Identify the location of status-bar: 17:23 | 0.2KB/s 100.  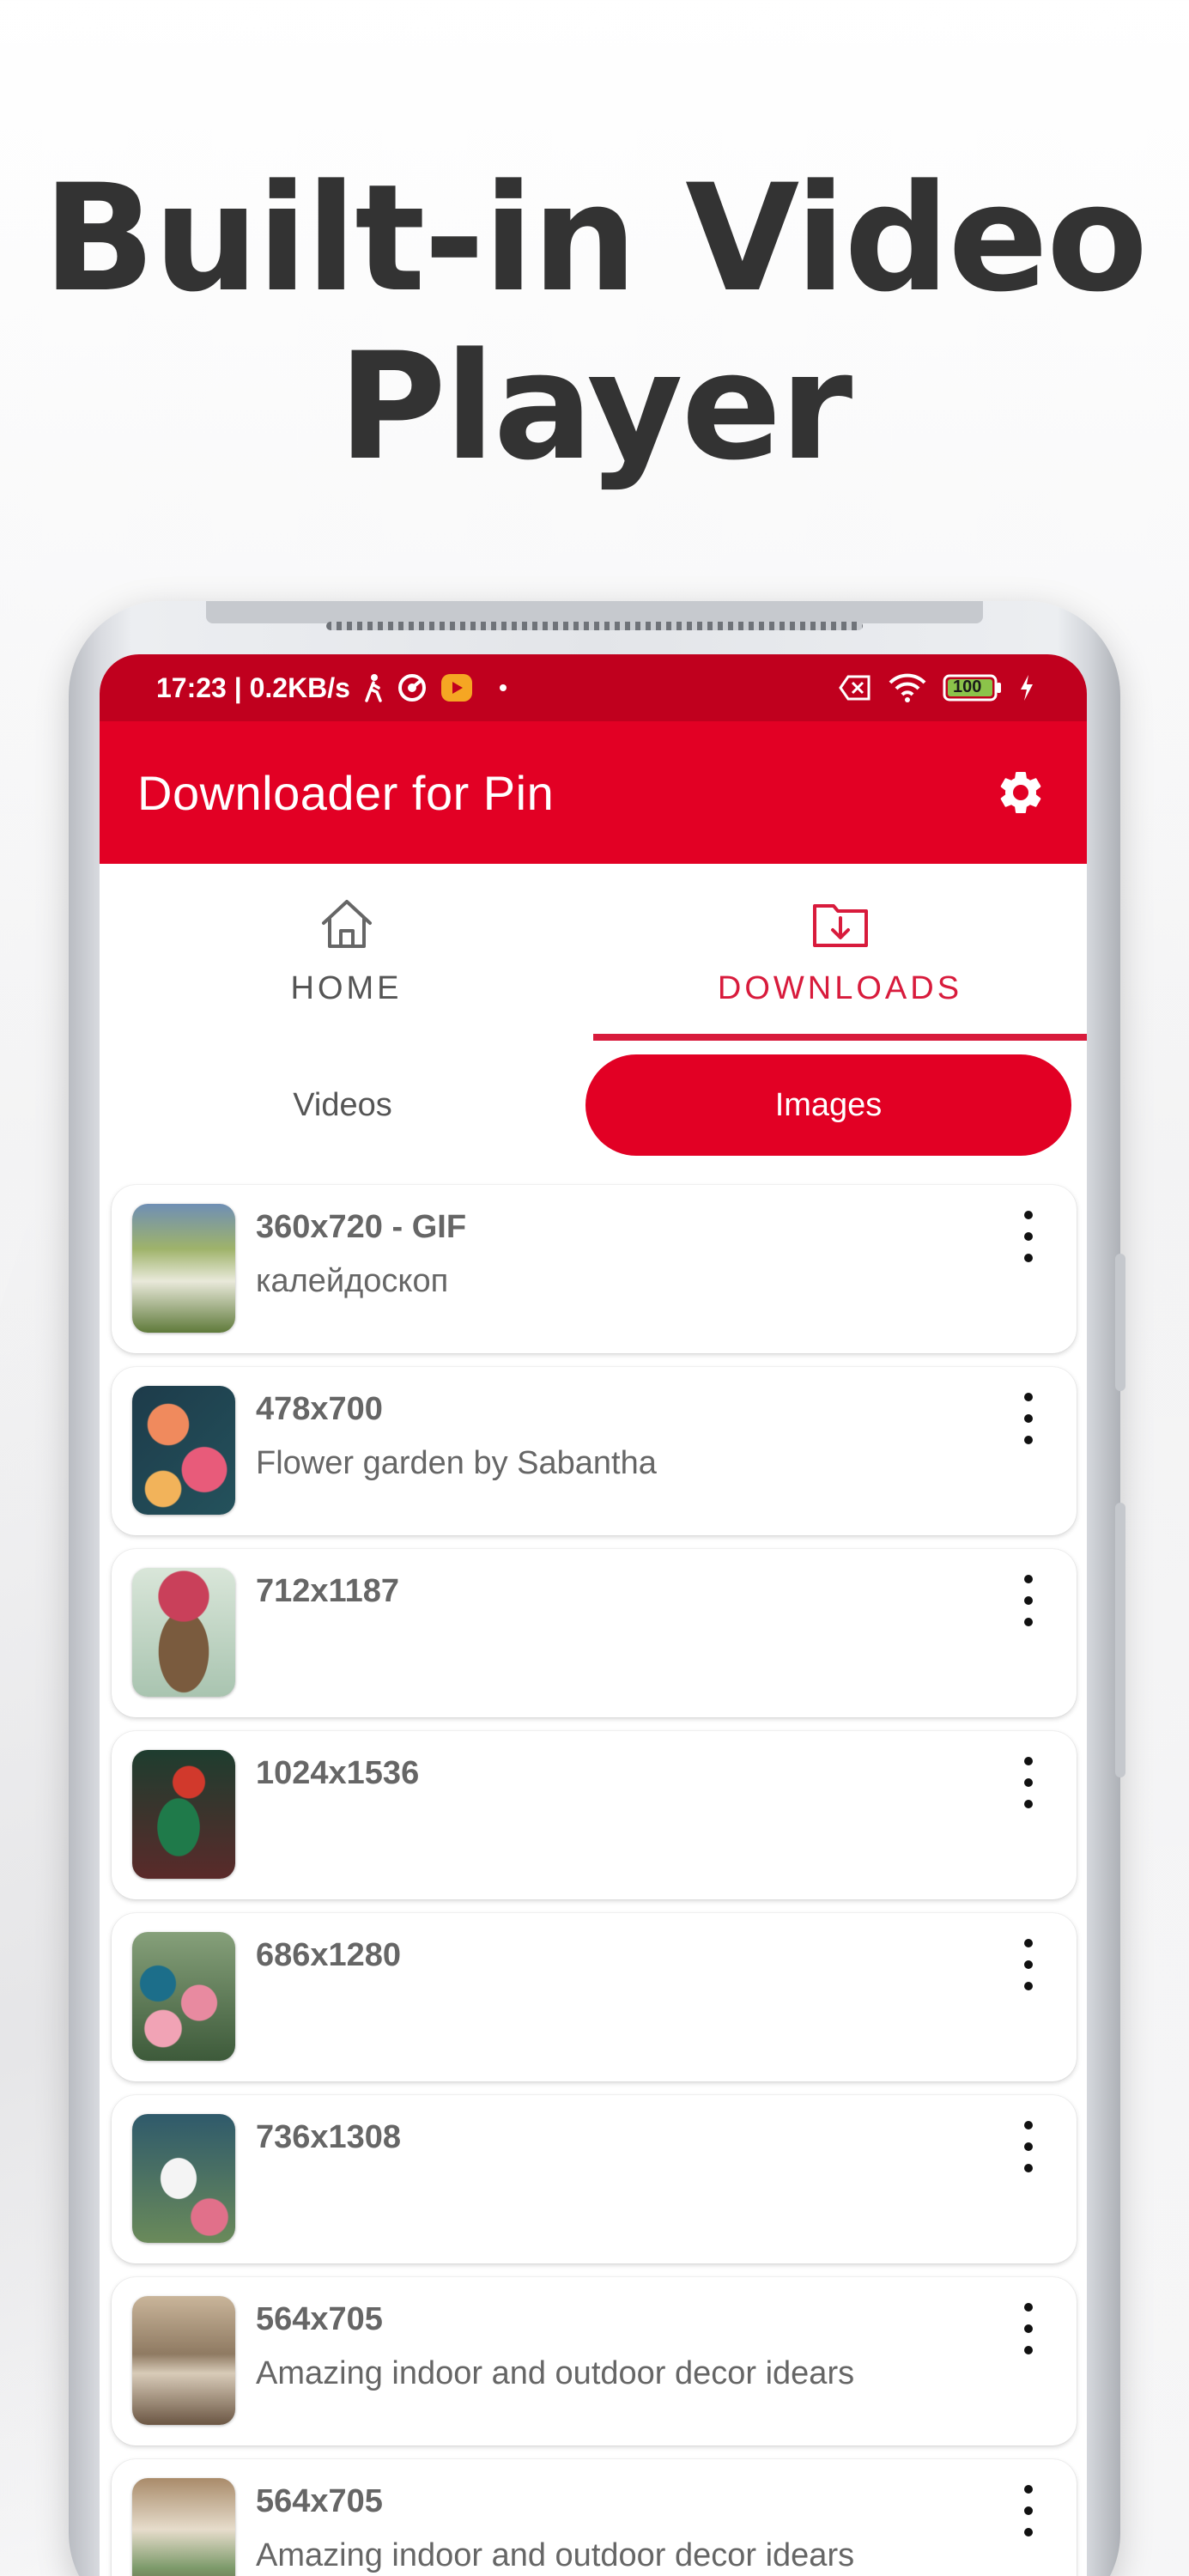
(593, 687).